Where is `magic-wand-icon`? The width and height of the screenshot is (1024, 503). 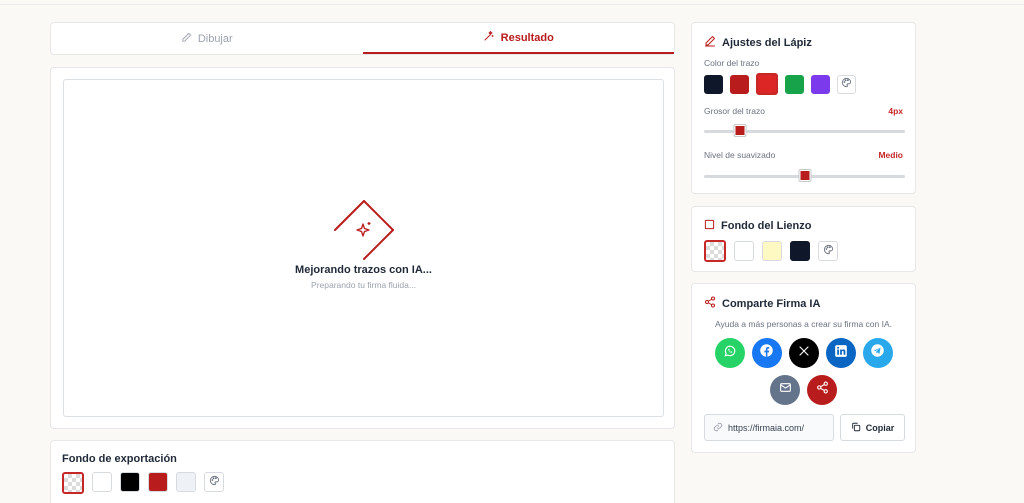 magic-wand-icon is located at coordinates (489, 37).